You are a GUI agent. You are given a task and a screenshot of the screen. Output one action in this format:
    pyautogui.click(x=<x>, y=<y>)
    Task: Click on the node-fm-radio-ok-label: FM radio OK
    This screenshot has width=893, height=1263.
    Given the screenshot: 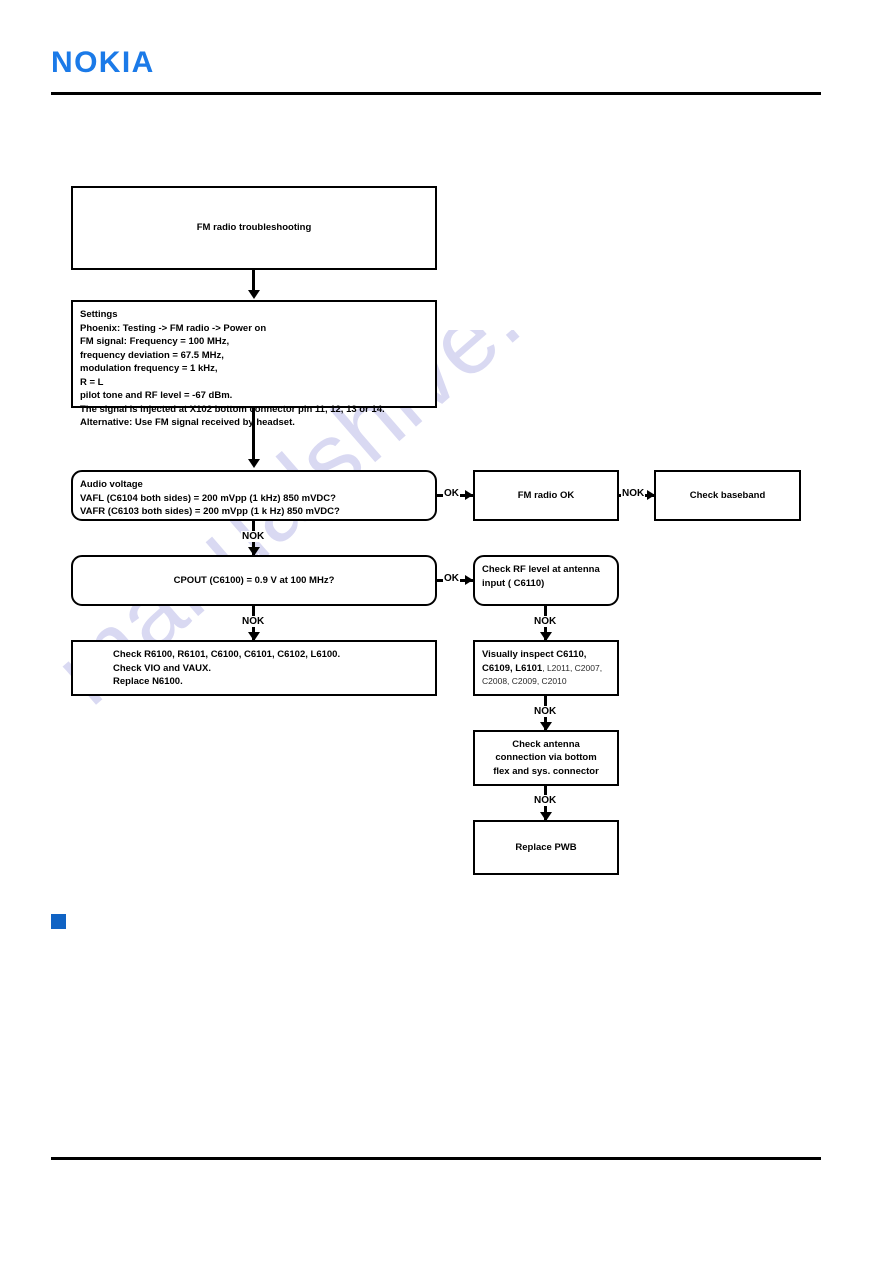 What is the action you would take?
    pyautogui.click(x=546, y=495)
    